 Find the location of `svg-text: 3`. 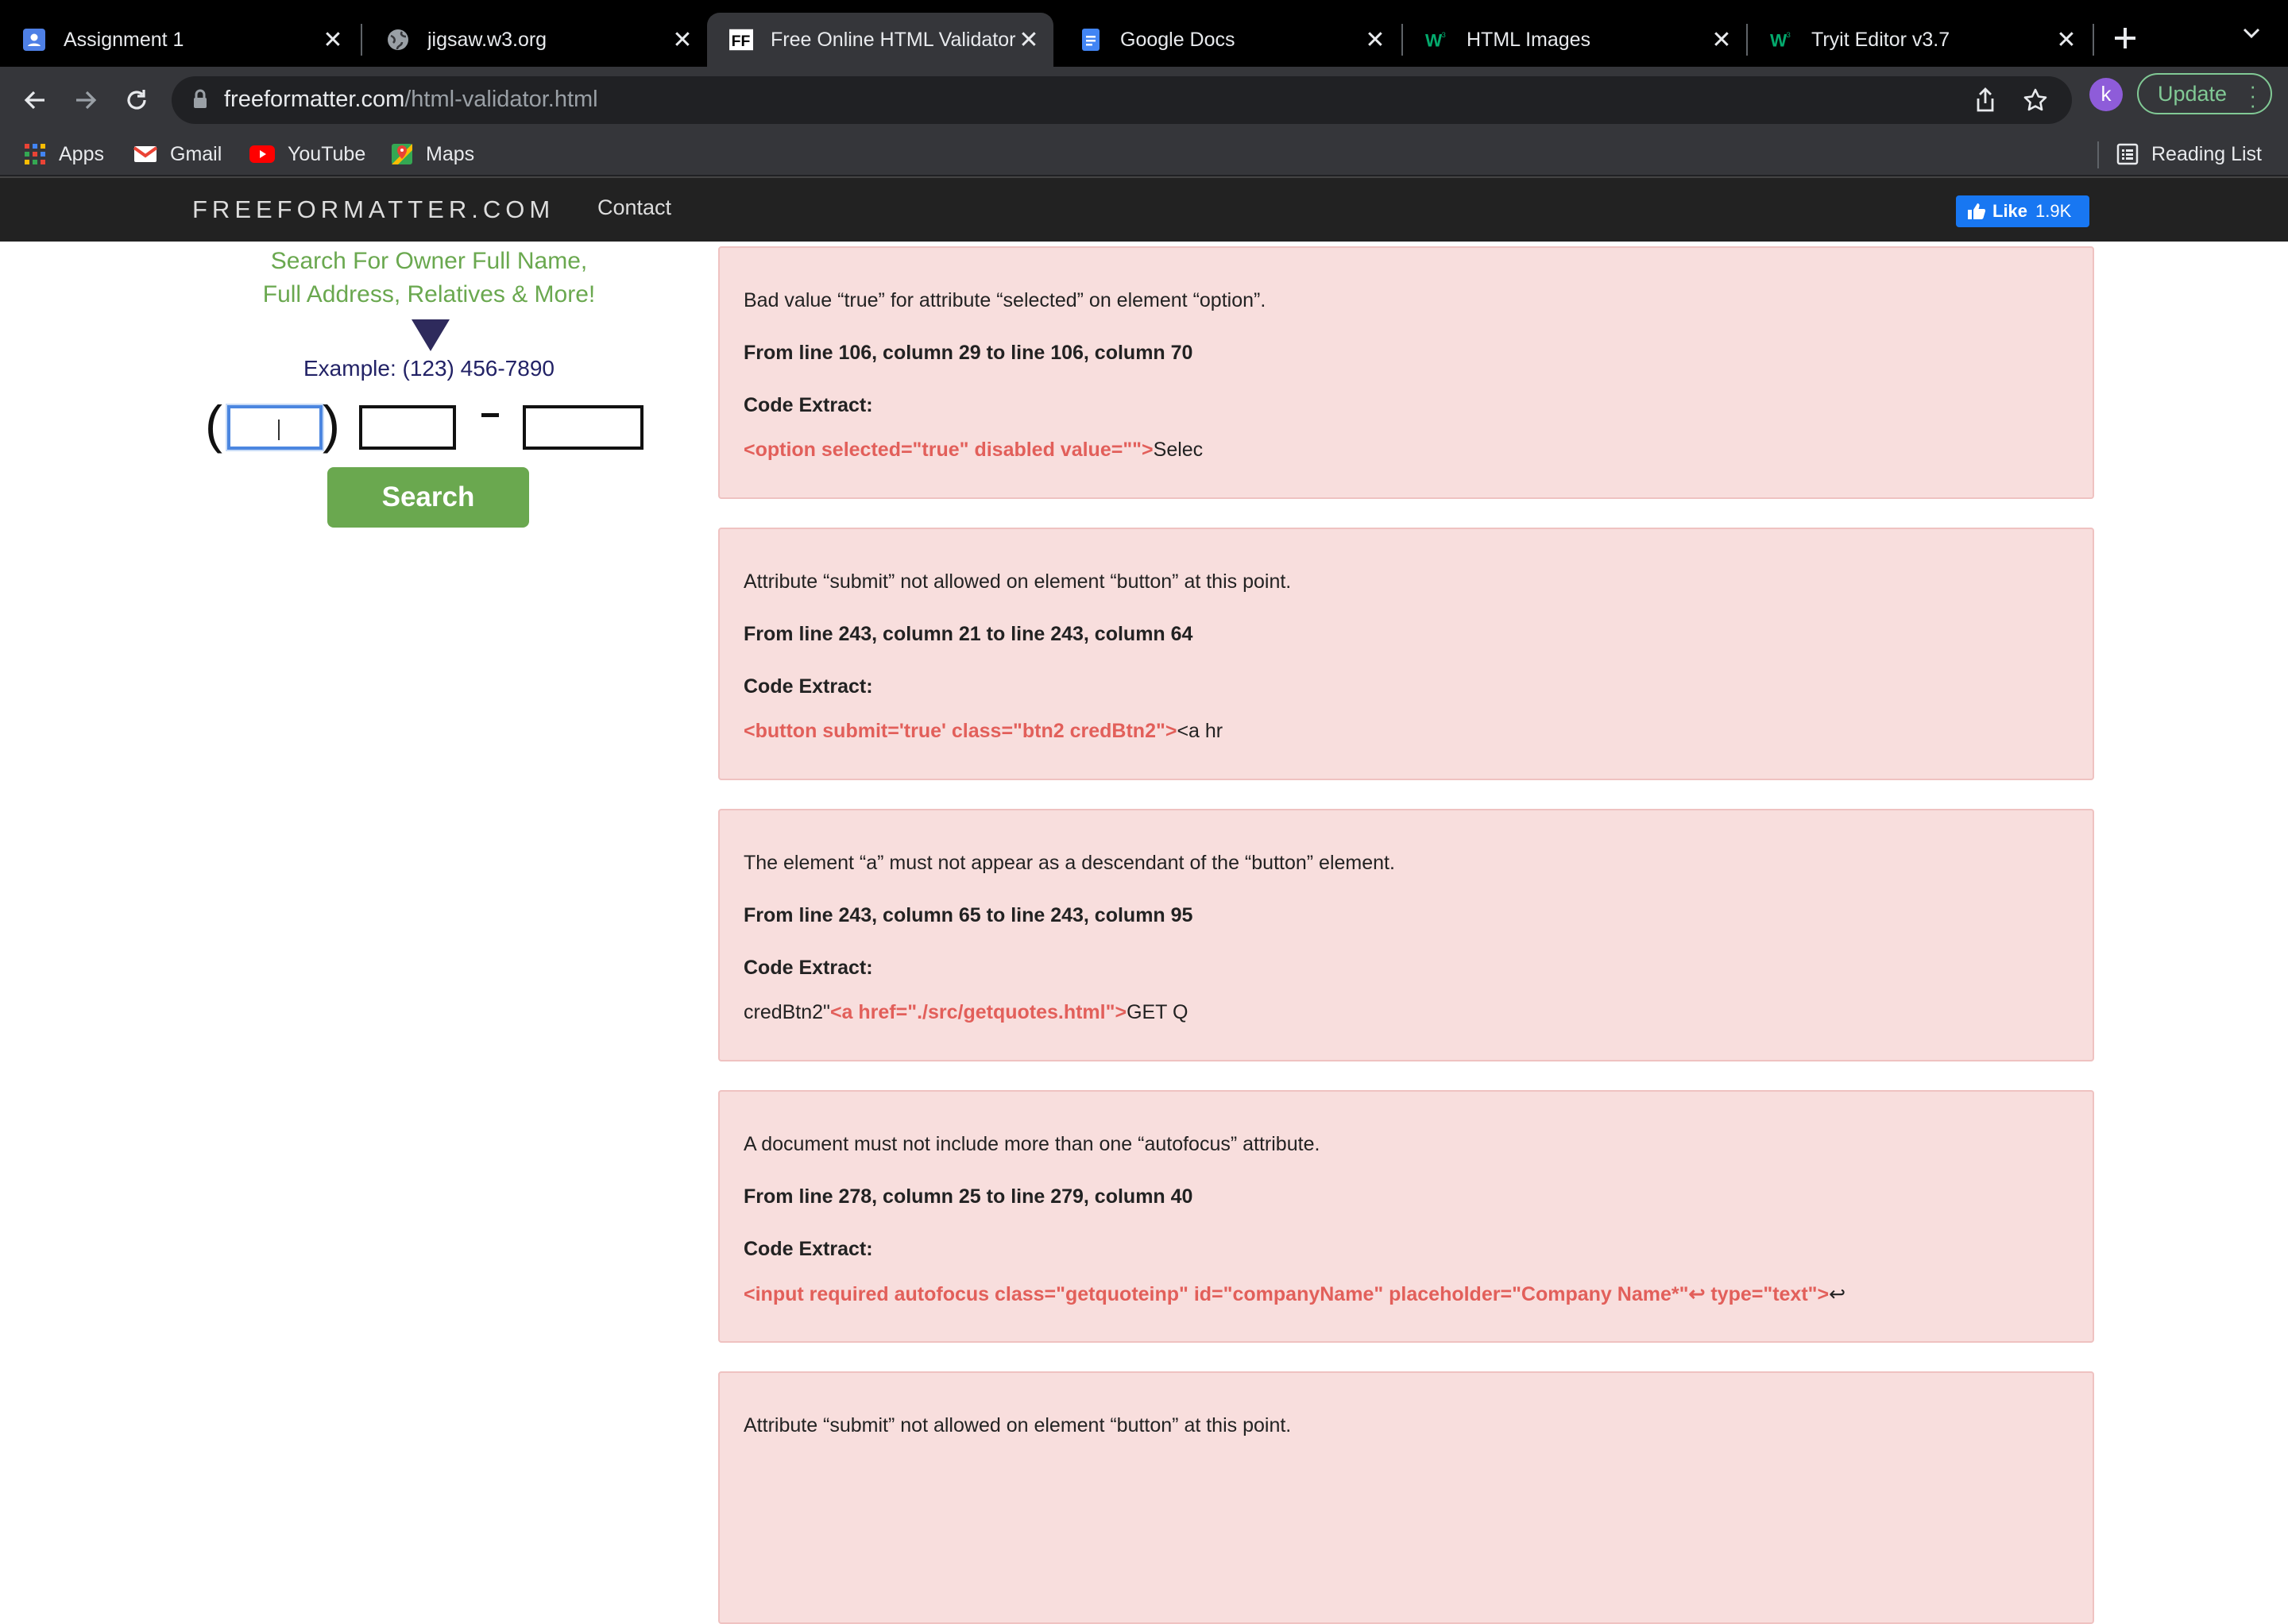

svg-text: 3 is located at coordinates (1444, 35).